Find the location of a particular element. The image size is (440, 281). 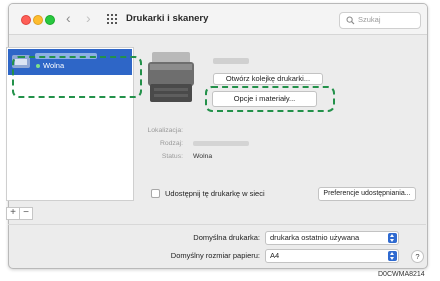

default-printer-label: Domyślna drukarka: is located at coordinates (226, 237).